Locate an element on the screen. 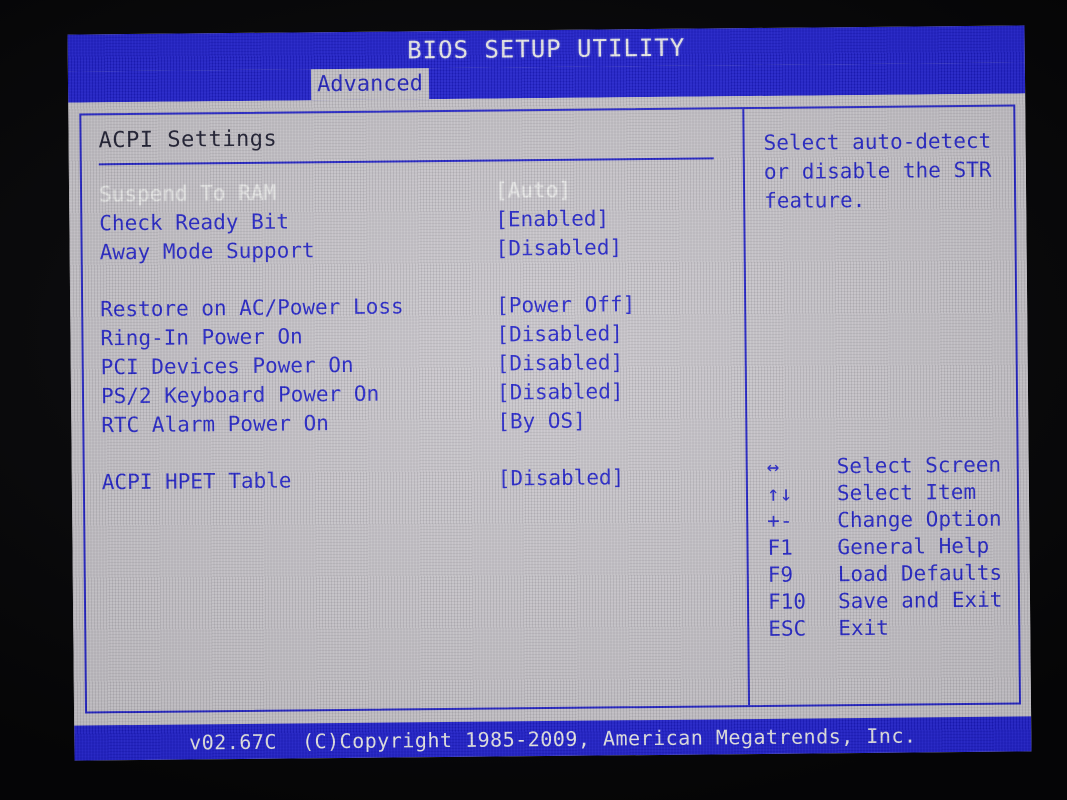 Image resolution: width=1067 pixels, height=800 pixels. tab-advanced-label: Advanced is located at coordinates (370, 84).